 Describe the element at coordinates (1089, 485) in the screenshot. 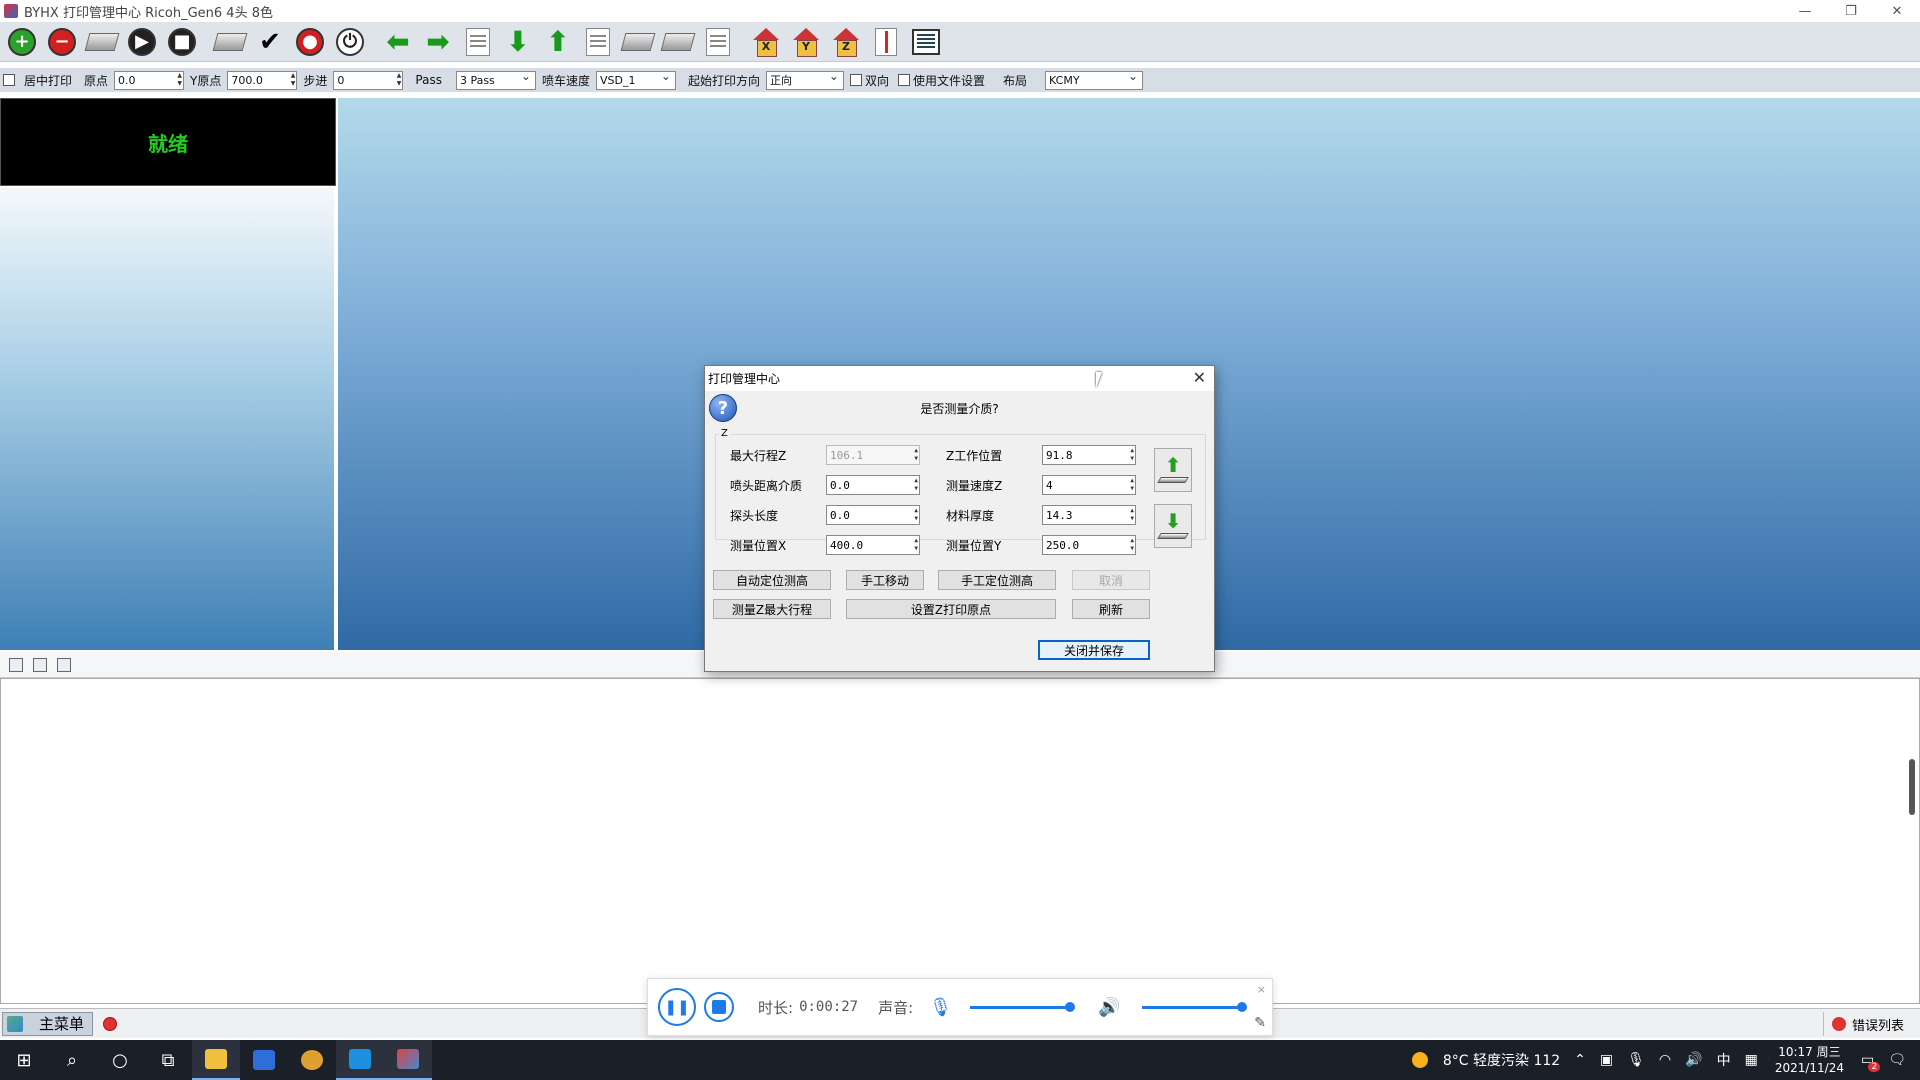

I see `measure-speed-z-input: 4` at that location.